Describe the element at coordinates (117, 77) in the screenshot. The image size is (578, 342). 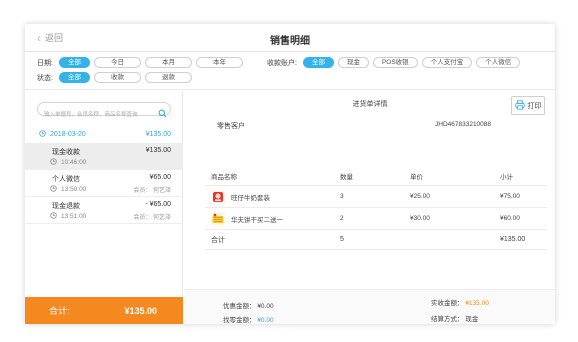
I see `status-filter-receipt: 收款` at that location.